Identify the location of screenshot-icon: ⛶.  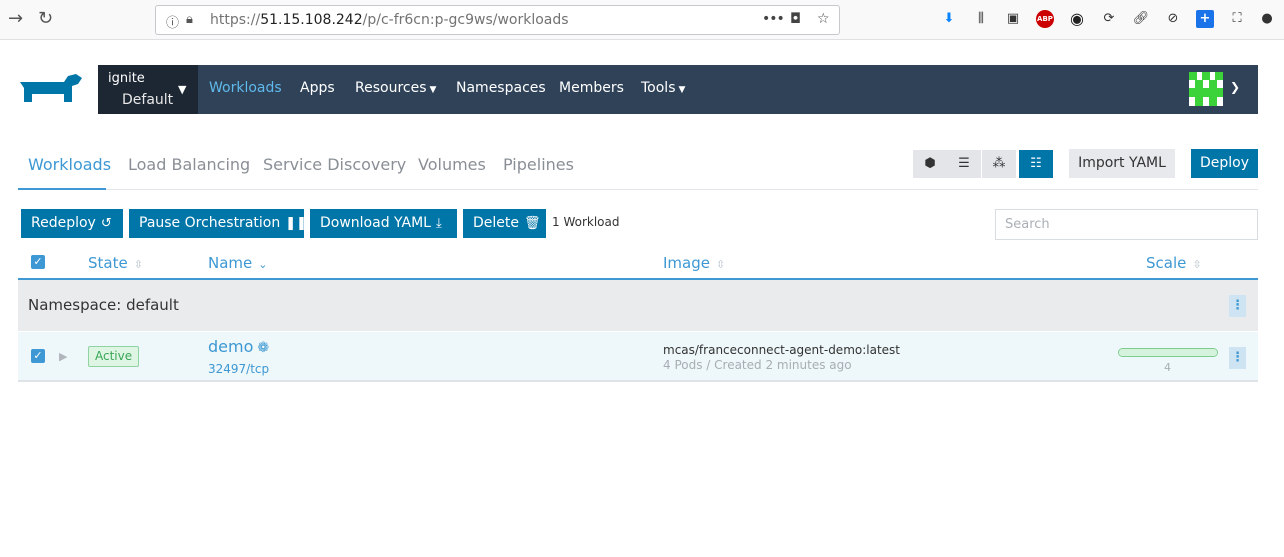
(1237, 19).